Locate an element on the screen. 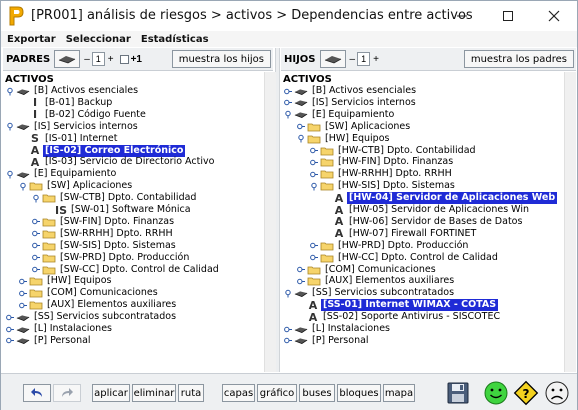 The width and height of the screenshot is (578, 410). happy-face-button is located at coordinates (496, 393).